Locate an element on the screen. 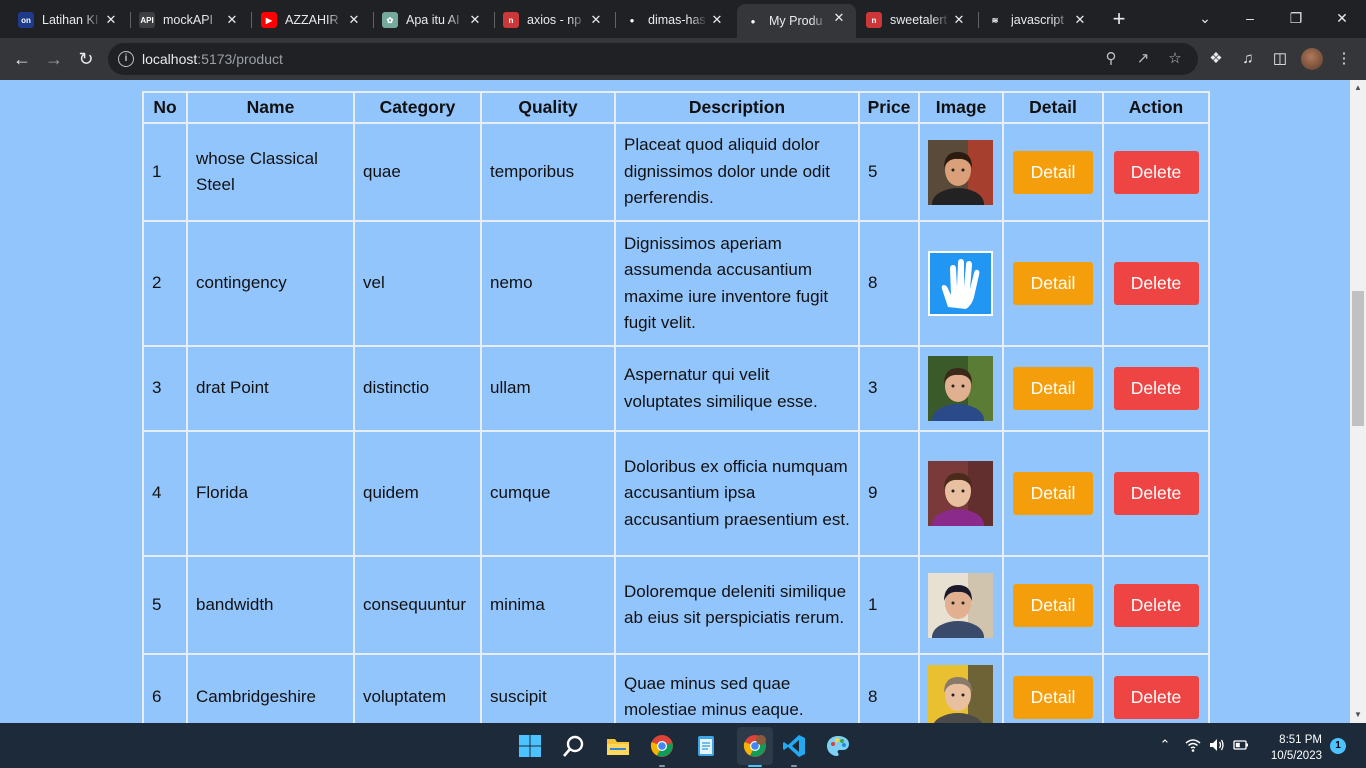  clock: 8:51 PM 10/5/2023 is located at coordinates (1290, 748).